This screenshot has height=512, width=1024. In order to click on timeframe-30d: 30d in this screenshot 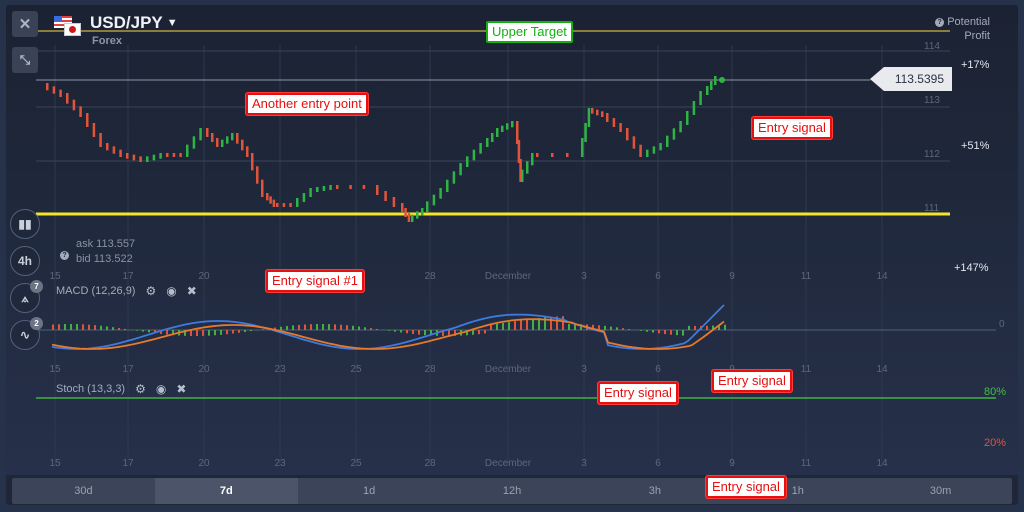, I will do `click(83, 491)`.